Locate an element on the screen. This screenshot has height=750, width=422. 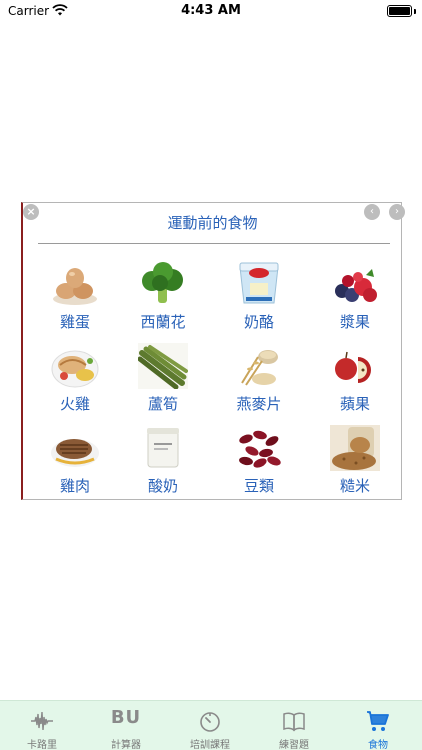
food-label: 雞蛋 is located at coordinates (74, 322).